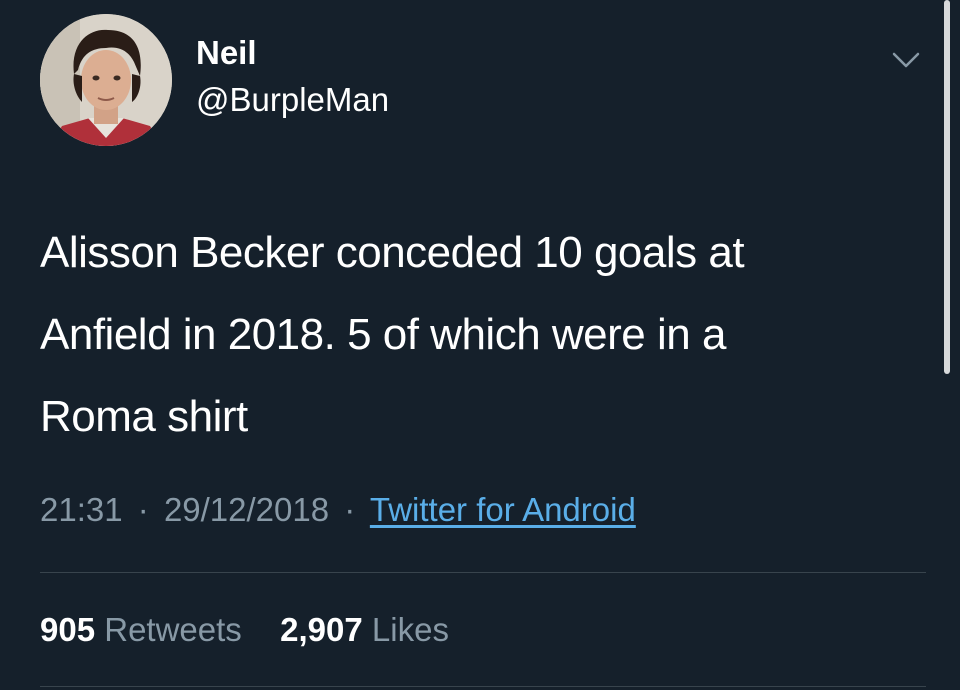  I want to click on tweet-text-line: Anfield in 2018. 5 of which were in a, so click(383, 334).